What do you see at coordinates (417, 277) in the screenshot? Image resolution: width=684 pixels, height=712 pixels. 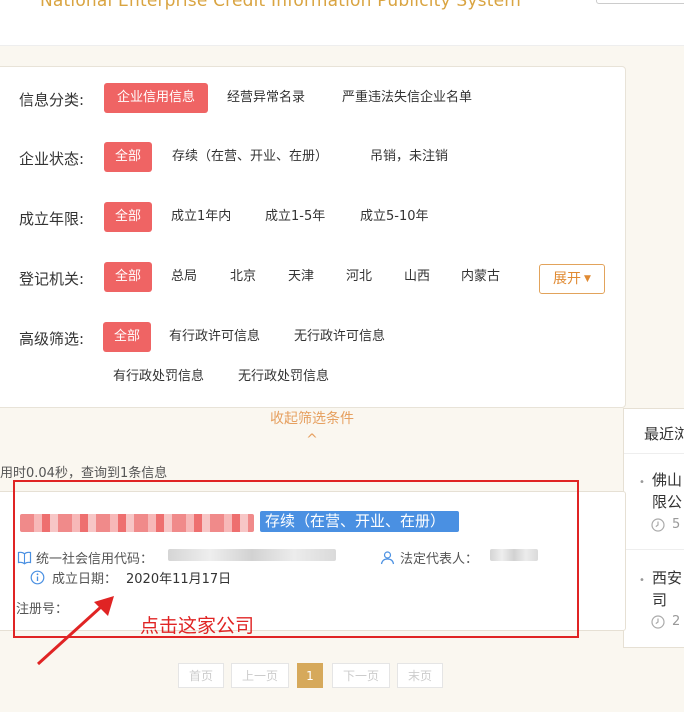 I see `chip-authority-shanxi: 山西` at bounding box center [417, 277].